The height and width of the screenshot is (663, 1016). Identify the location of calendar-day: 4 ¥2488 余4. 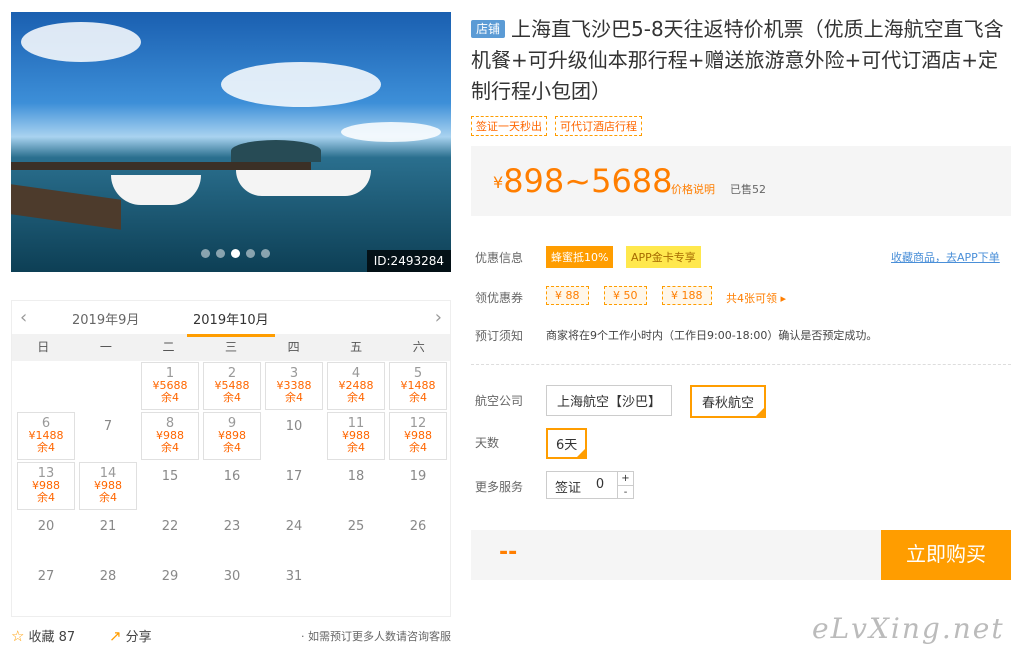
(356, 386).